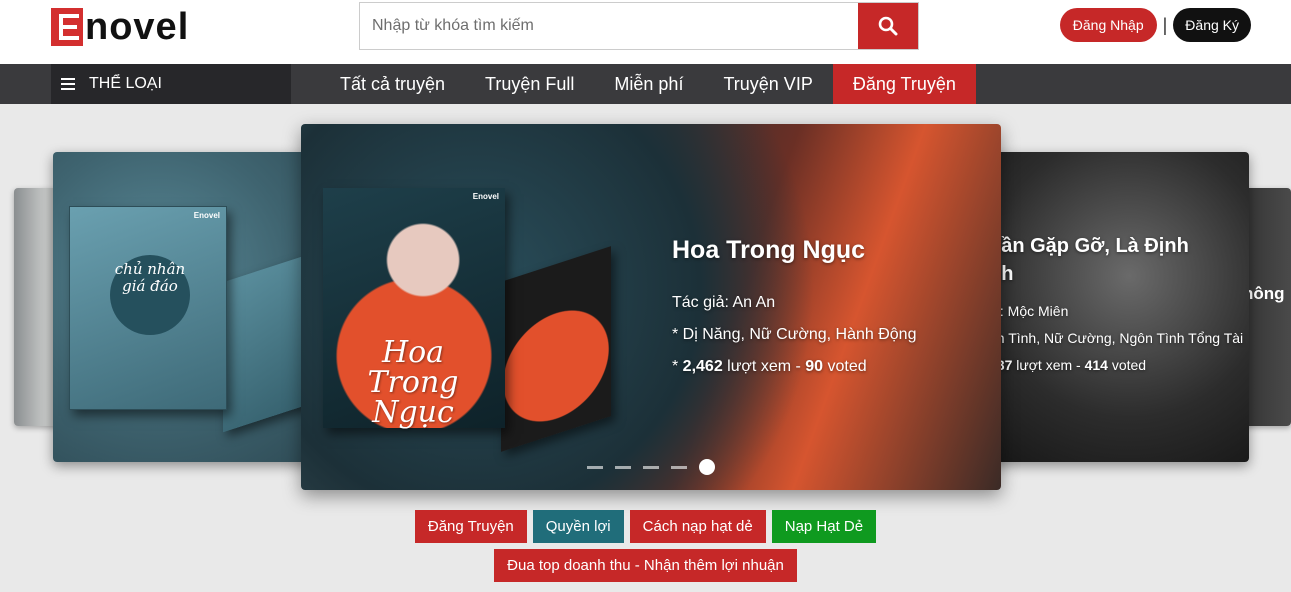 The image size is (1291, 592). What do you see at coordinates (767, 84) in the screenshot?
I see `nav-item-vip: Truyện VIP` at bounding box center [767, 84].